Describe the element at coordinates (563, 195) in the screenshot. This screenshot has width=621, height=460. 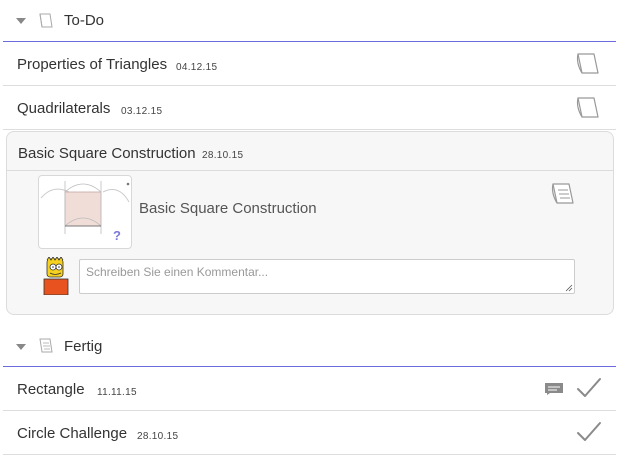
I see `comments-icon` at that location.